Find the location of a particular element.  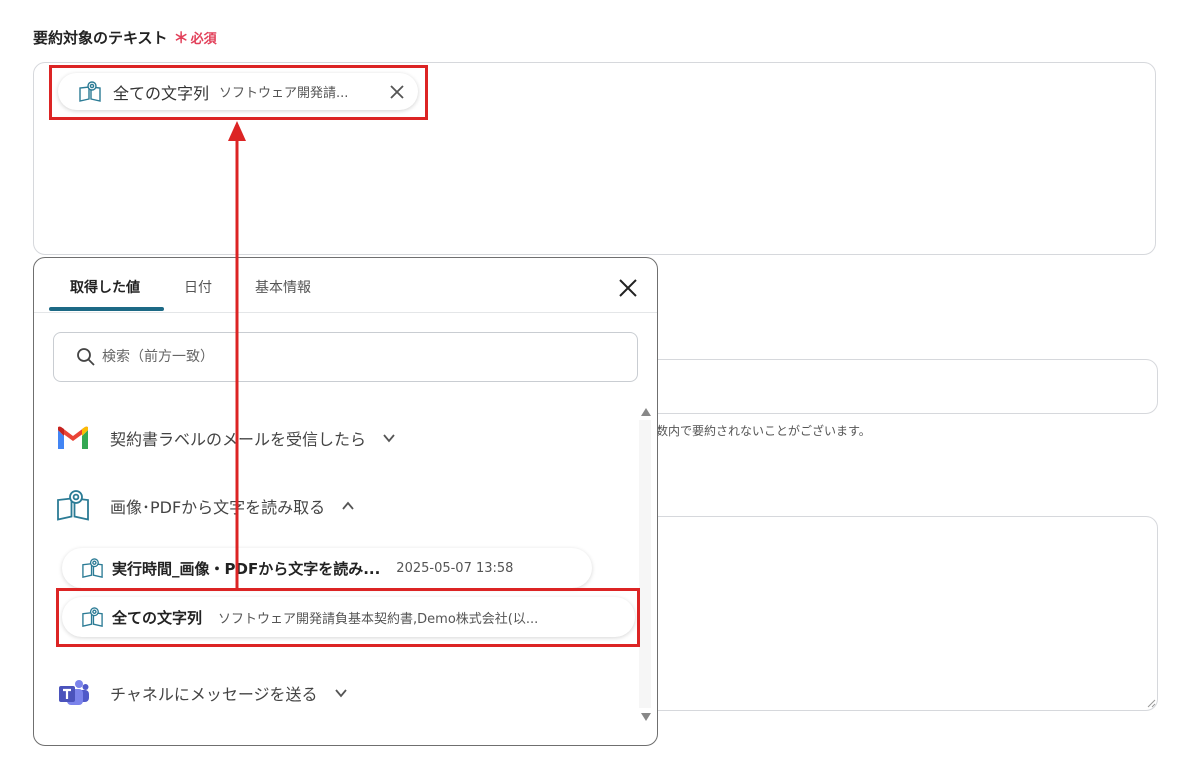

gmail-icon is located at coordinates (73, 438).